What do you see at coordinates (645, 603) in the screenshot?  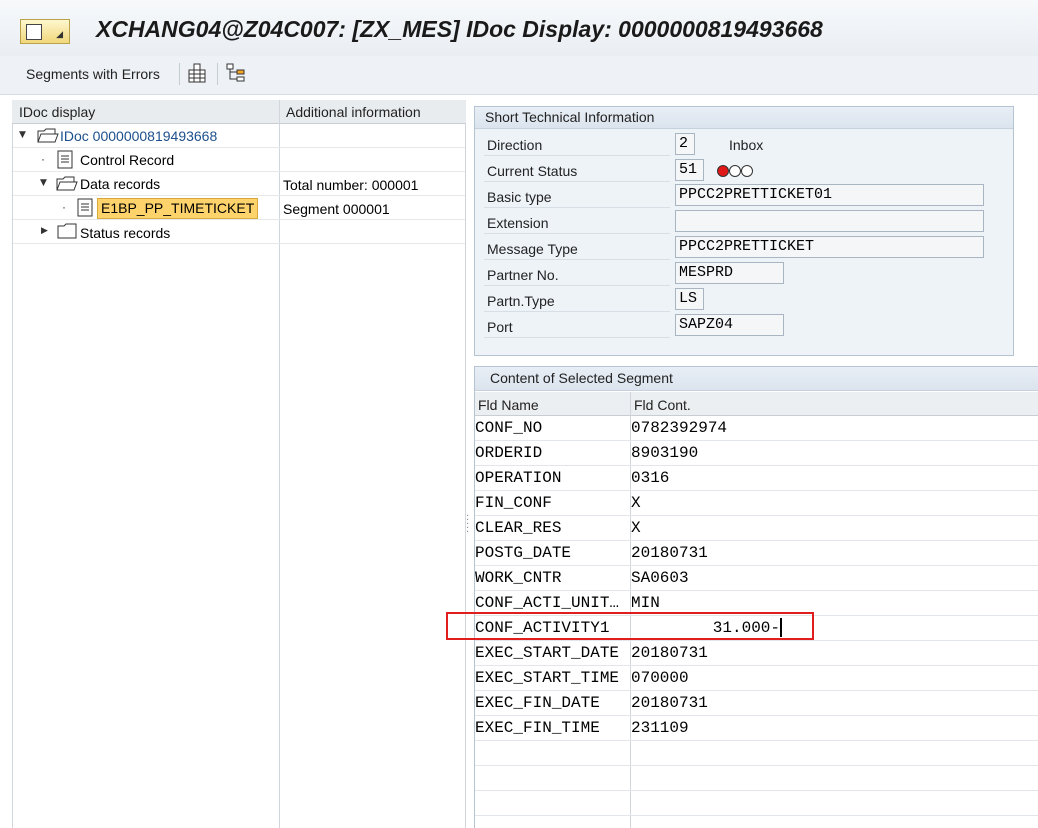 I see `field-content-cell: MIN` at bounding box center [645, 603].